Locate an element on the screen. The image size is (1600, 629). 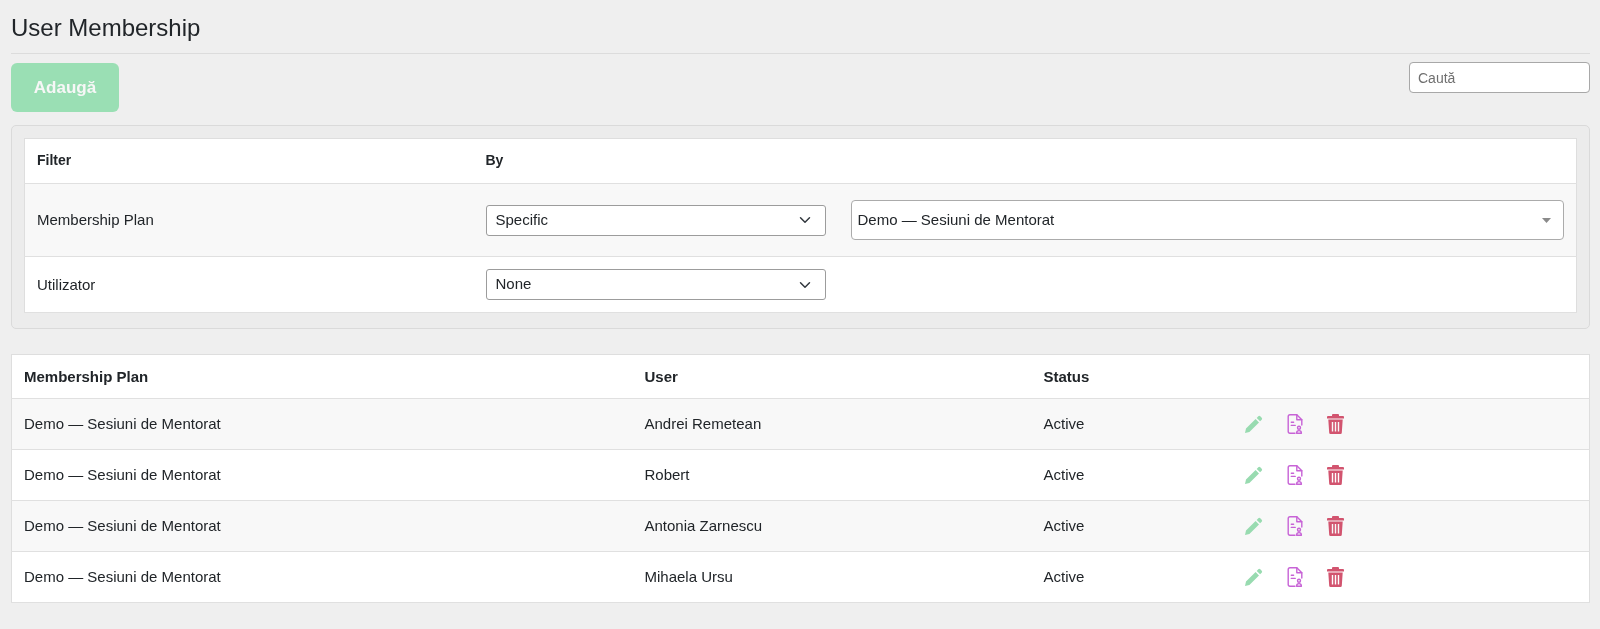
page-title: User Membership is located at coordinates (106, 28).